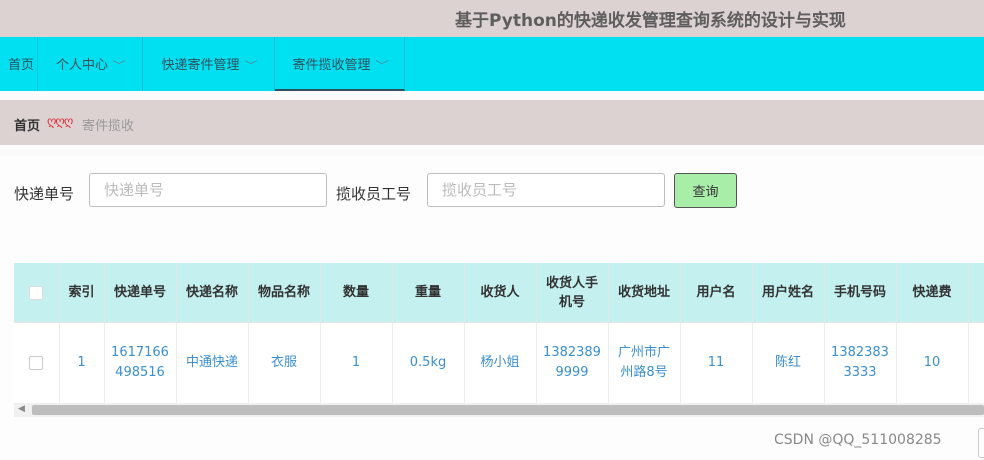  What do you see at coordinates (788, 362) in the screenshot?
I see `table-cell: 陈红` at bounding box center [788, 362].